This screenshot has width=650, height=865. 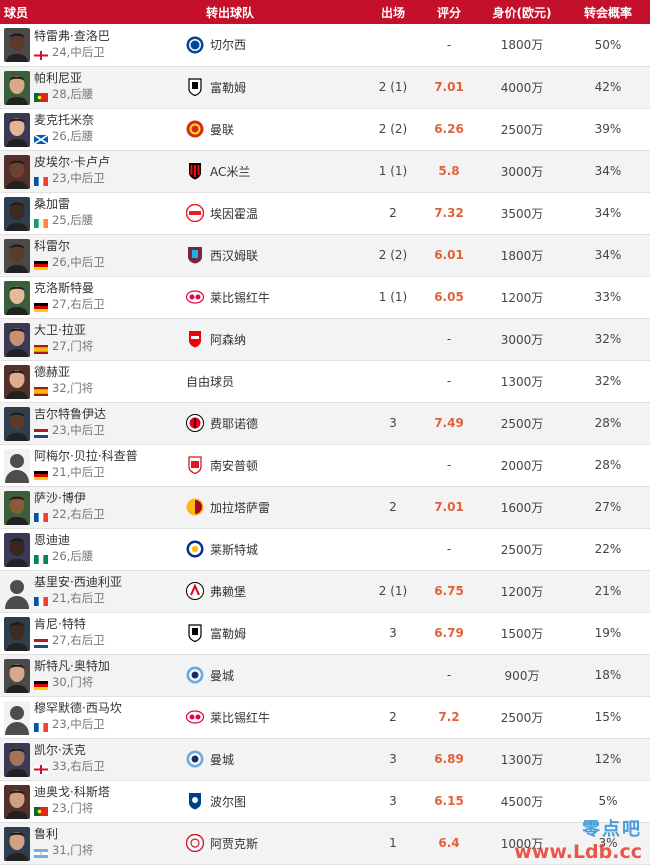 I want to click on table-row: 德赫亚 32, 门将 自由球员 -1300万 32%, so click(x=325, y=381).